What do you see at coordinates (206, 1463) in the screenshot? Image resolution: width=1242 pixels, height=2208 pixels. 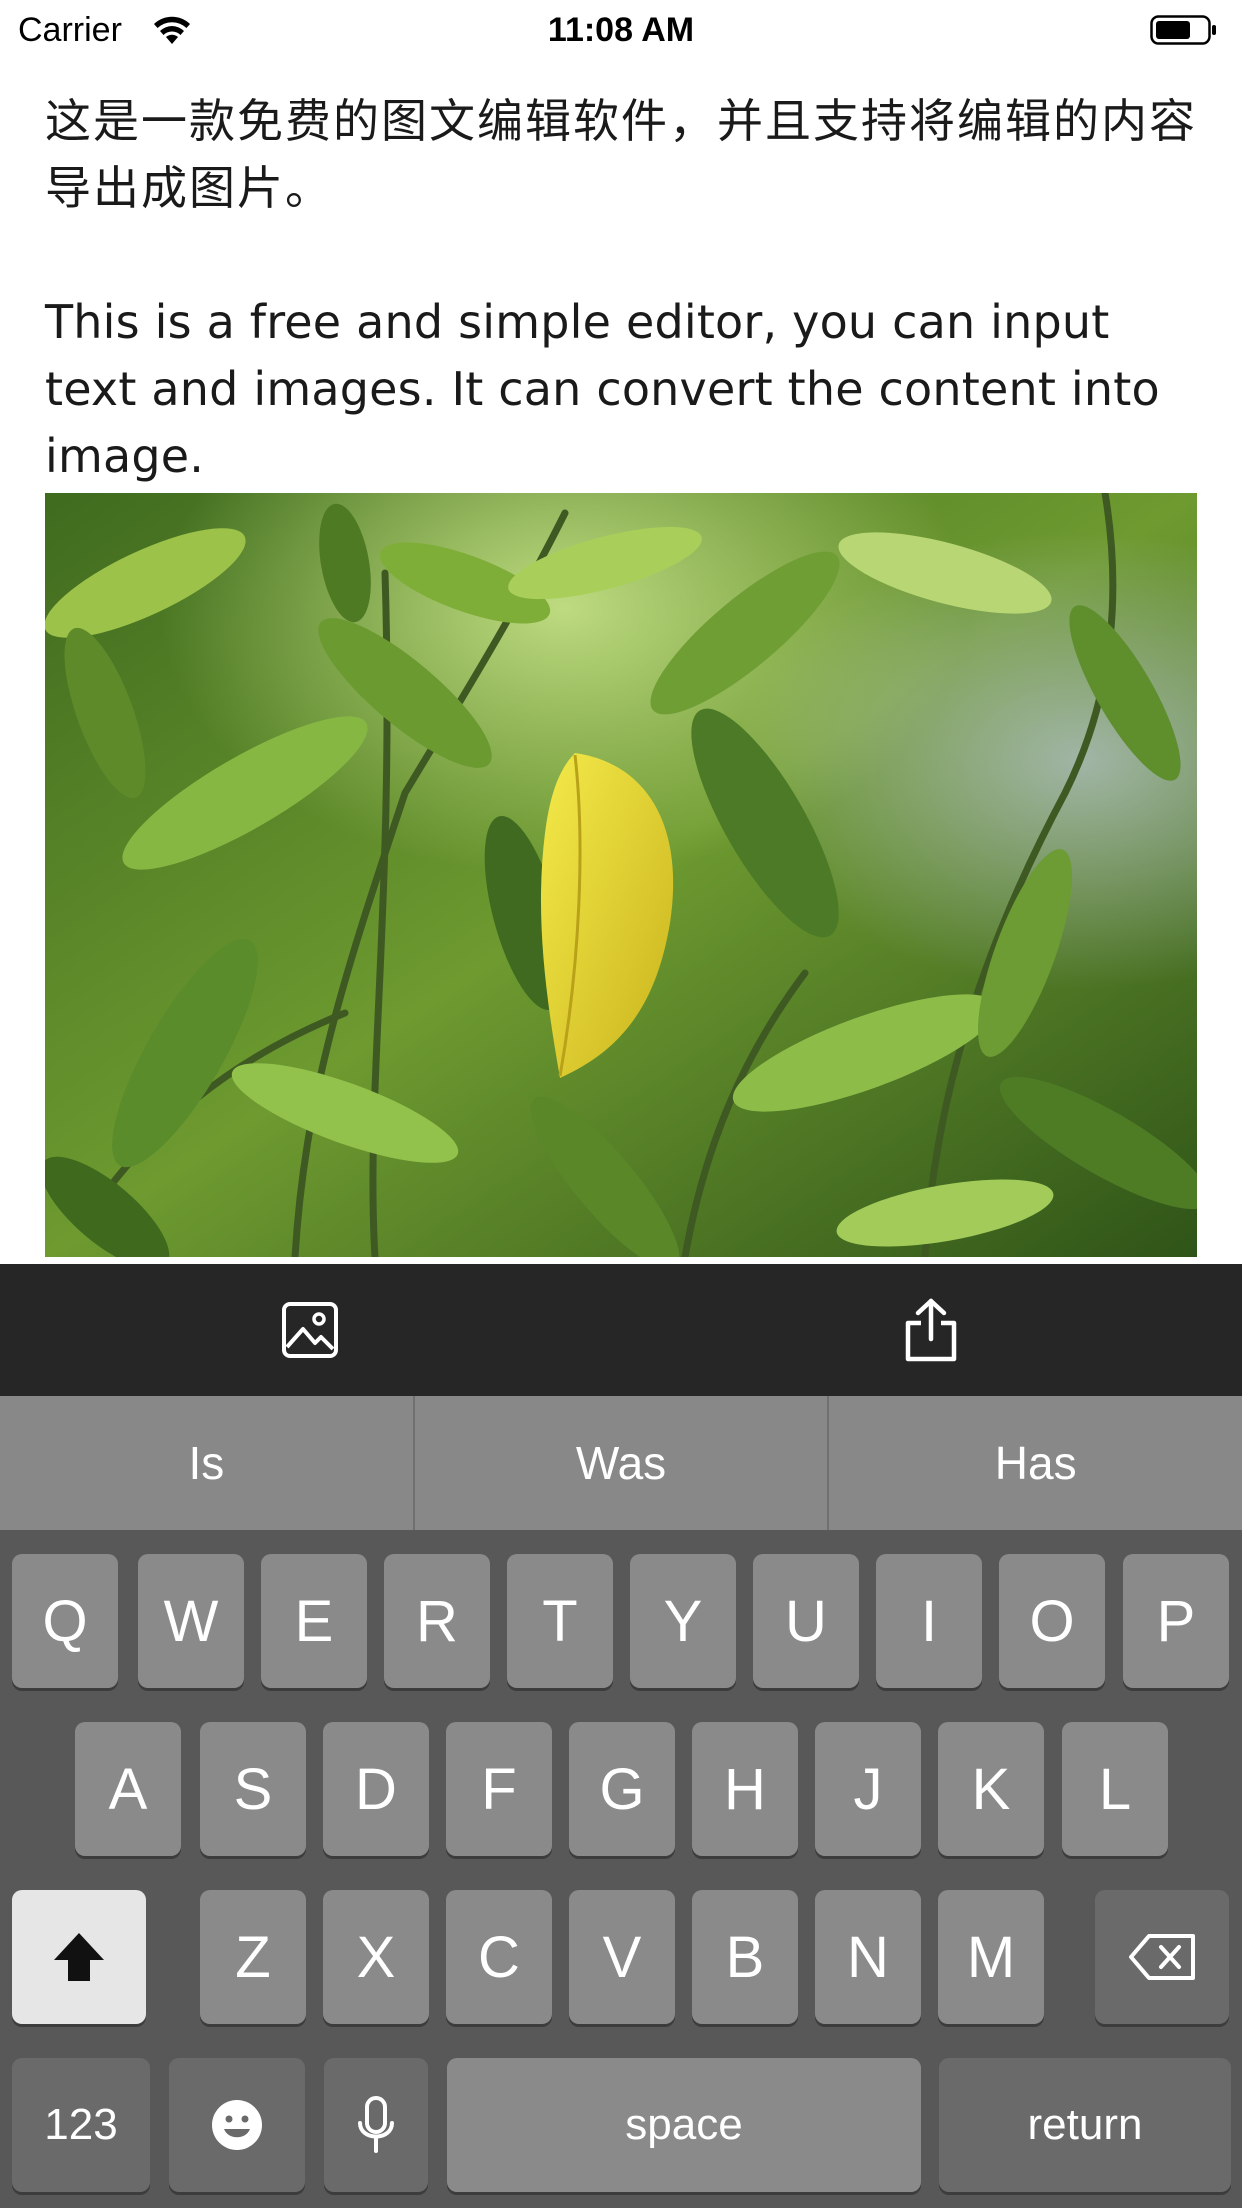 I see `suggestion-item: Is` at bounding box center [206, 1463].